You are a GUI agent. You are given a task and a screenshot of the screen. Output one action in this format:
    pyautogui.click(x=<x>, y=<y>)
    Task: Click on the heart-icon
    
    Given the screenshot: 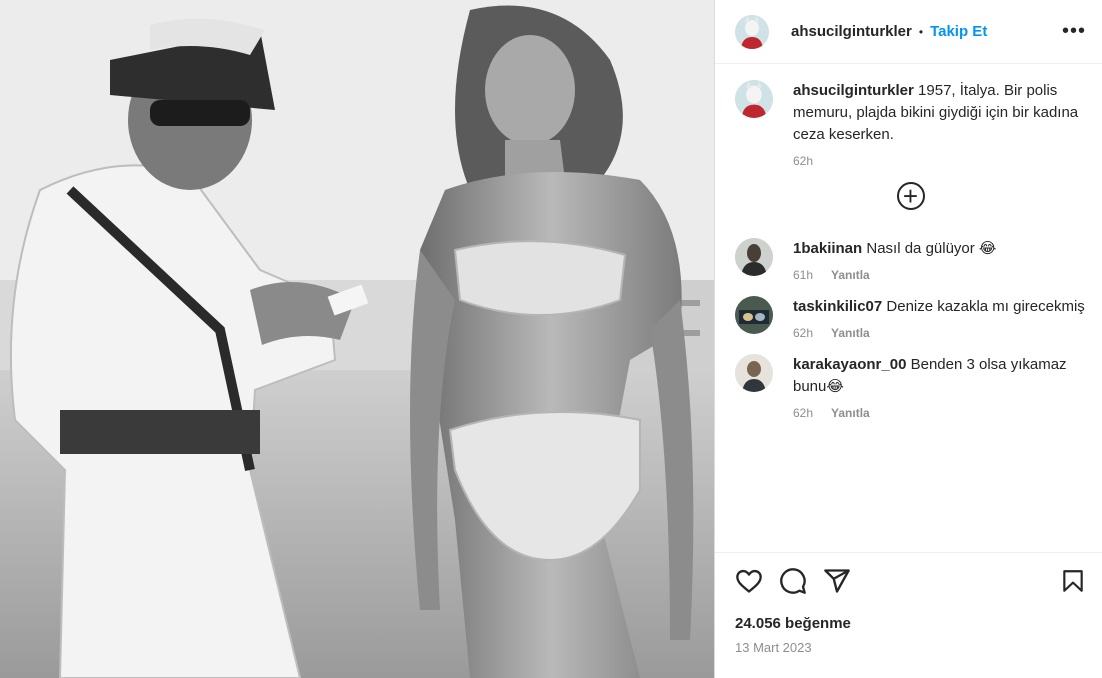 What is the action you would take?
    pyautogui.click(x=749, y=581)
    